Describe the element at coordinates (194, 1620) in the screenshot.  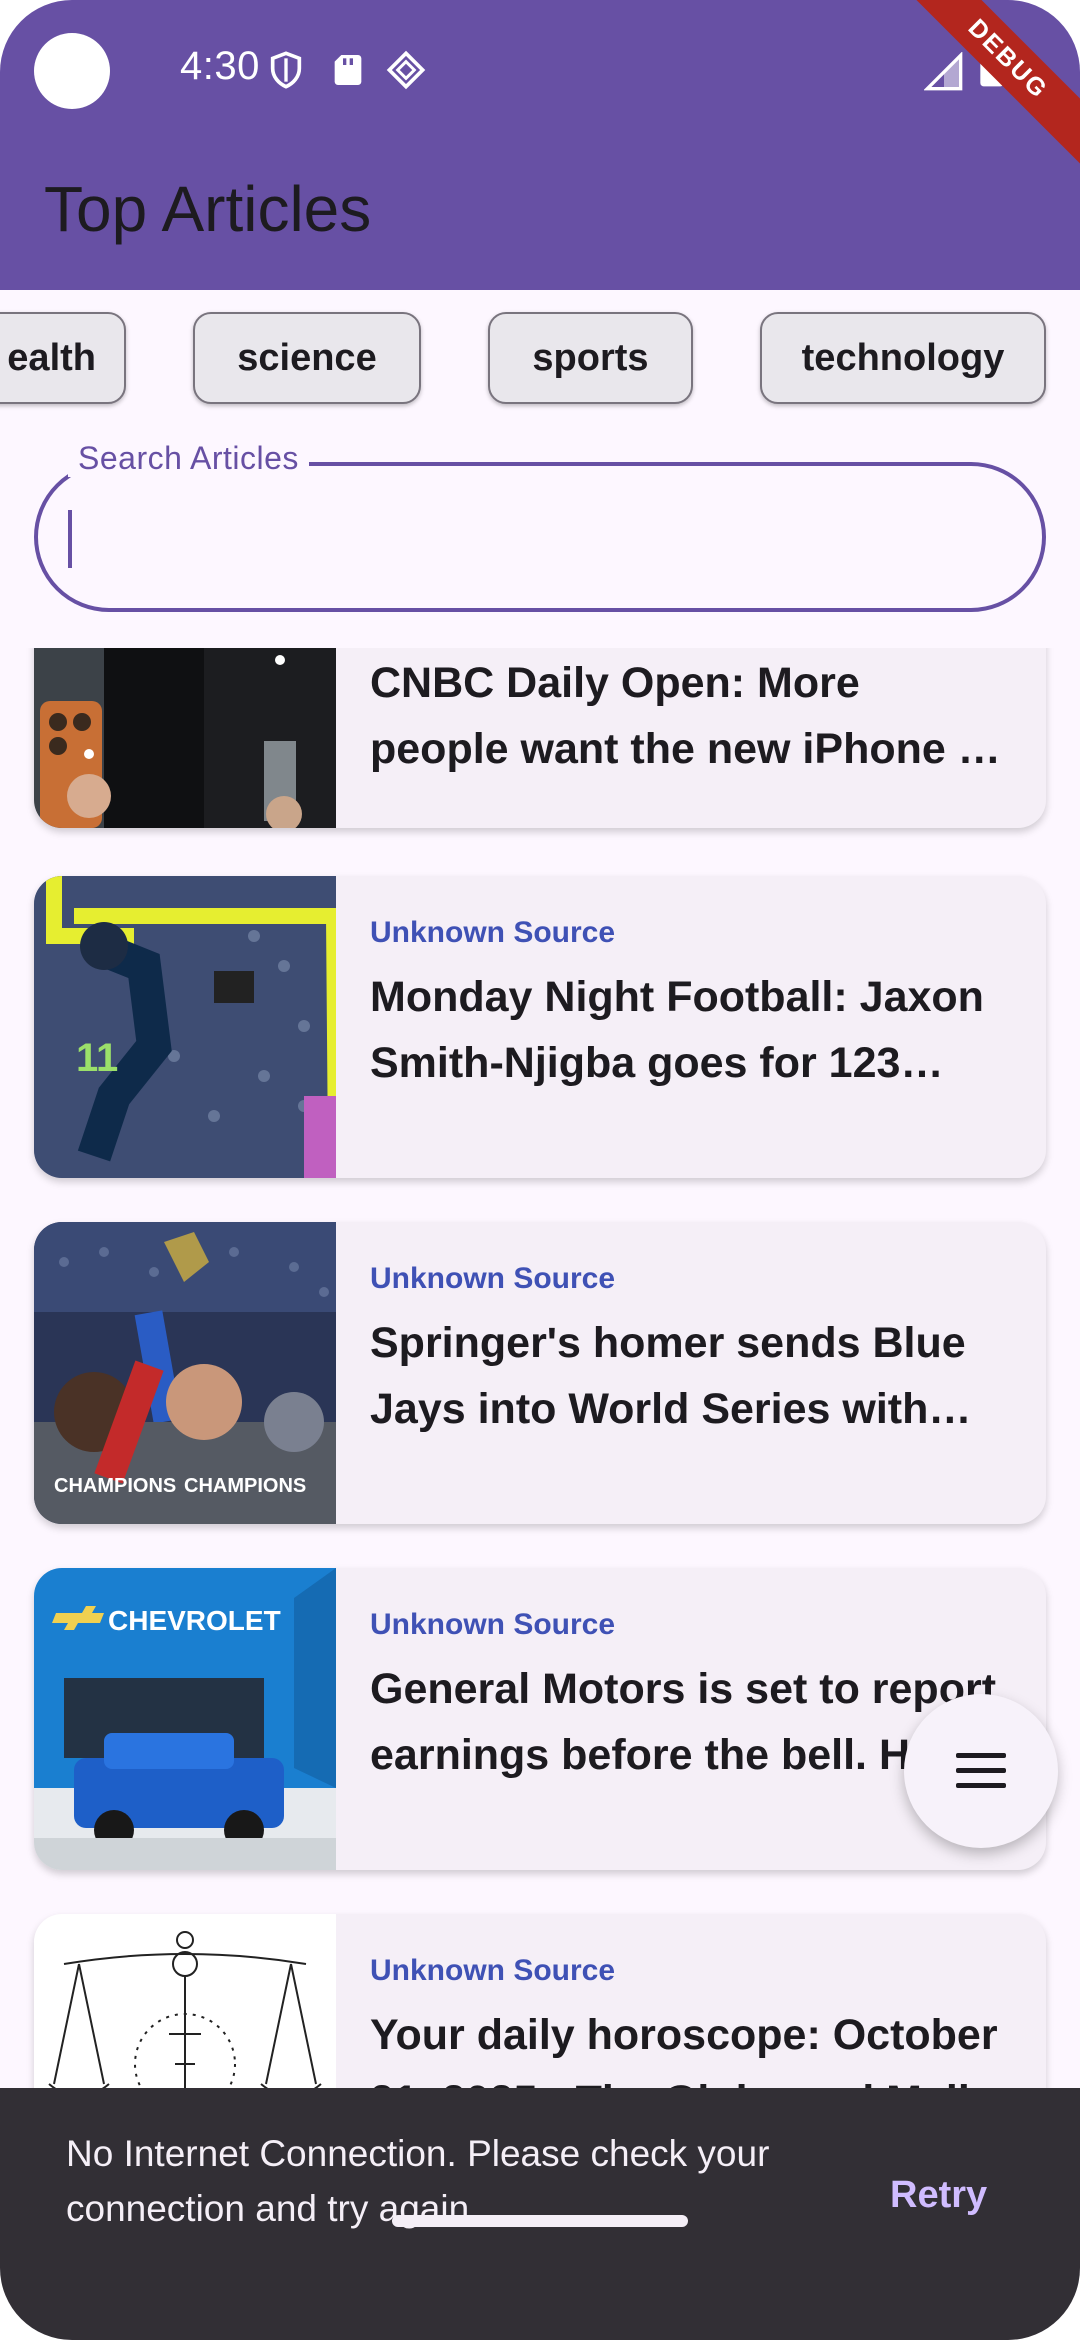
I see `chevrolet-logo-text: CHEVROLET` at that location.